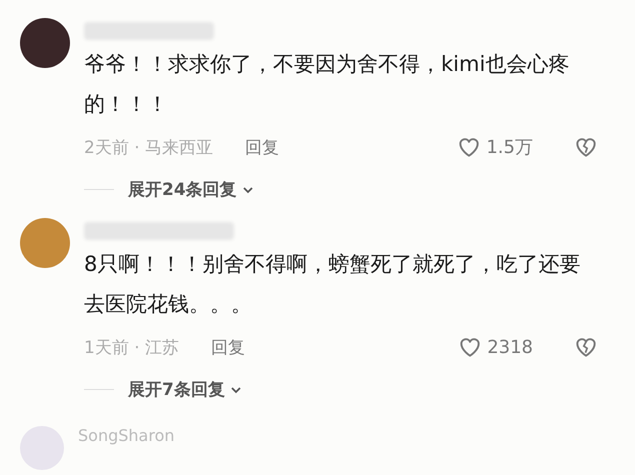 The width and height of the screenshot is (635, 475). I want to click on comment-meta: 1天前 · 江苏, so click(132, 347).